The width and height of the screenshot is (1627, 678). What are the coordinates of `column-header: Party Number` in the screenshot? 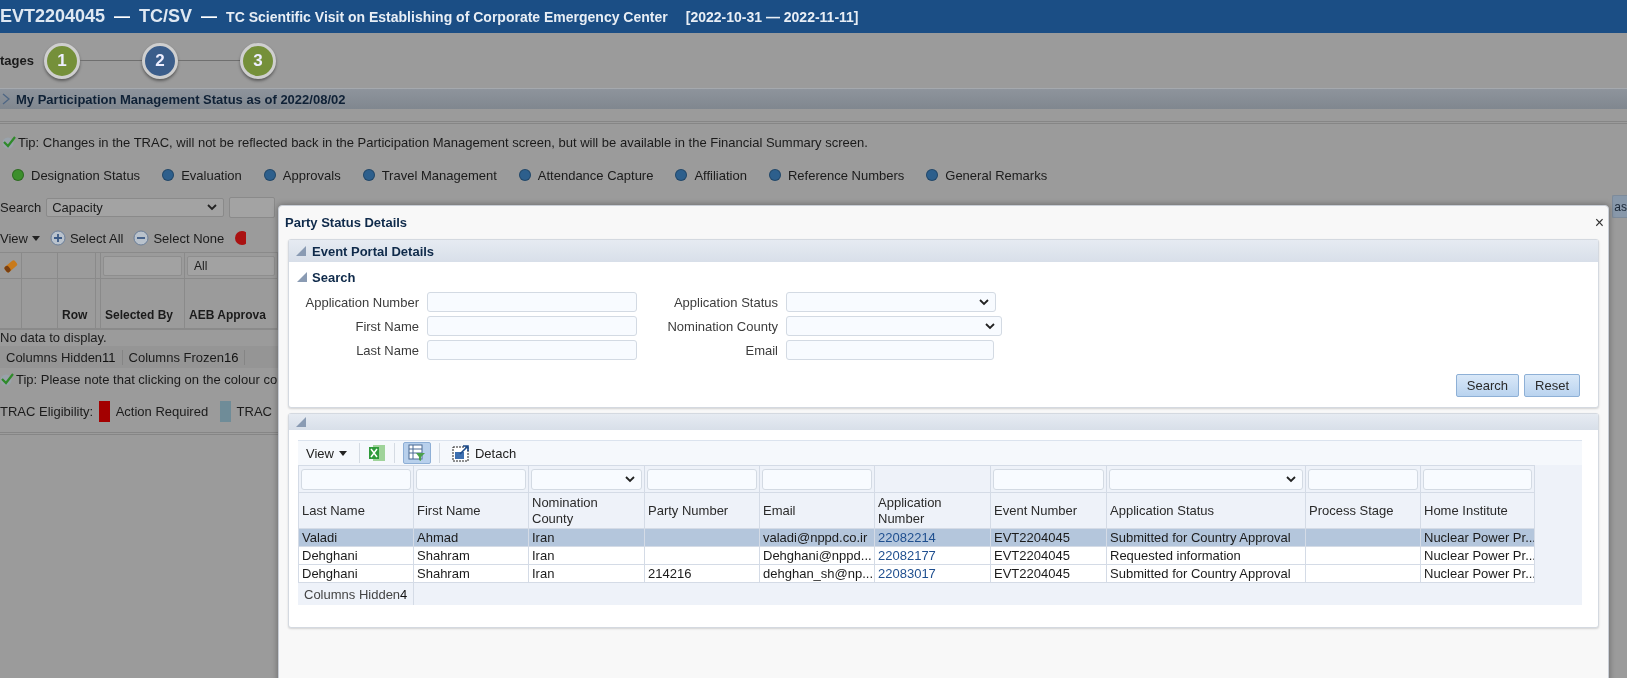 It's located at (702, 510).